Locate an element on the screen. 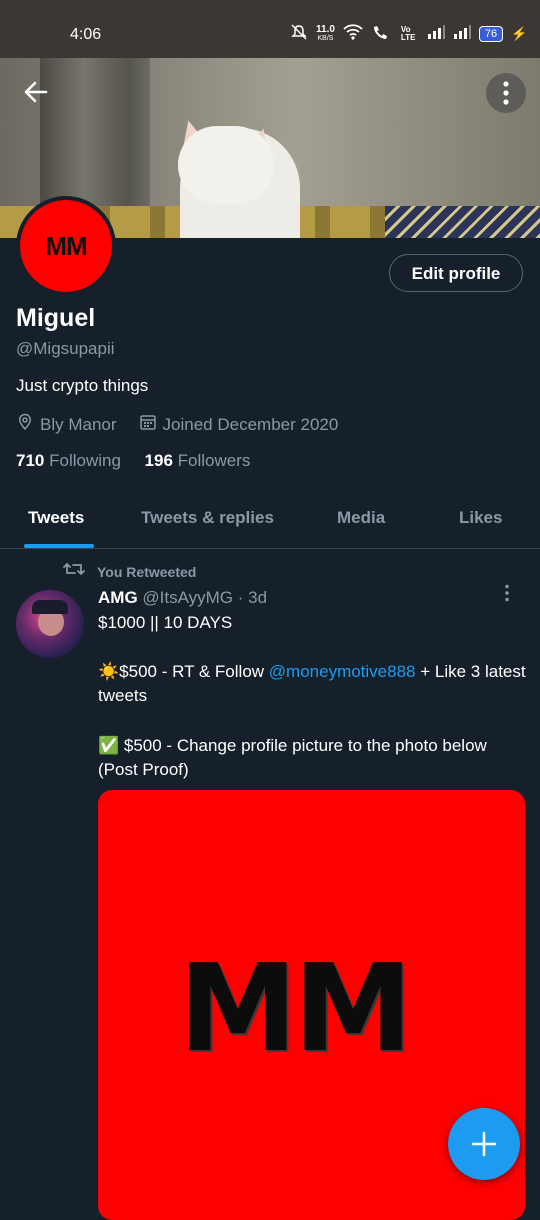 Image resolution: width=540 pixels, height=1220 pixels. volte-label: Vo LTE is located at coordinates (408, 33).